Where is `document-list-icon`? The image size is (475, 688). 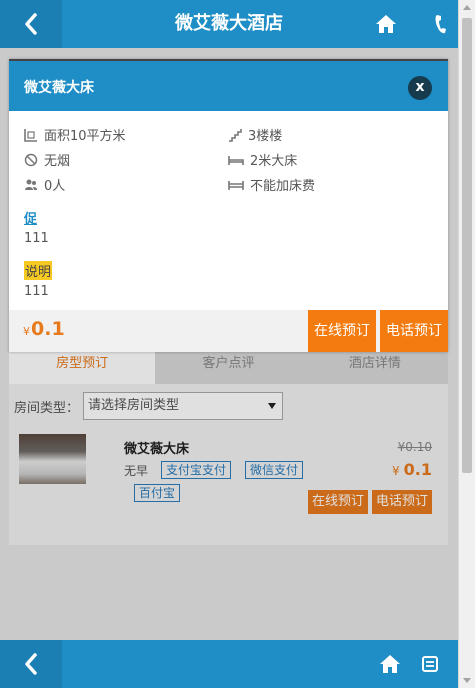
document-list-icon is located at coordinates (430, 664).